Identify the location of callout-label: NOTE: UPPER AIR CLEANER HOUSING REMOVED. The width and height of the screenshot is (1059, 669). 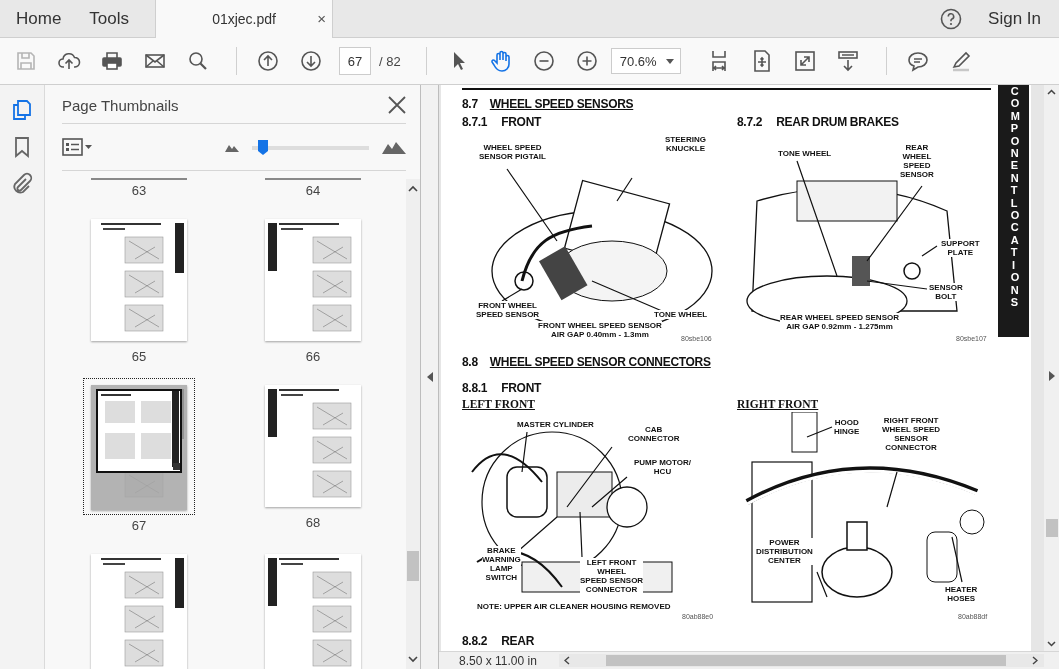
(574, 606).